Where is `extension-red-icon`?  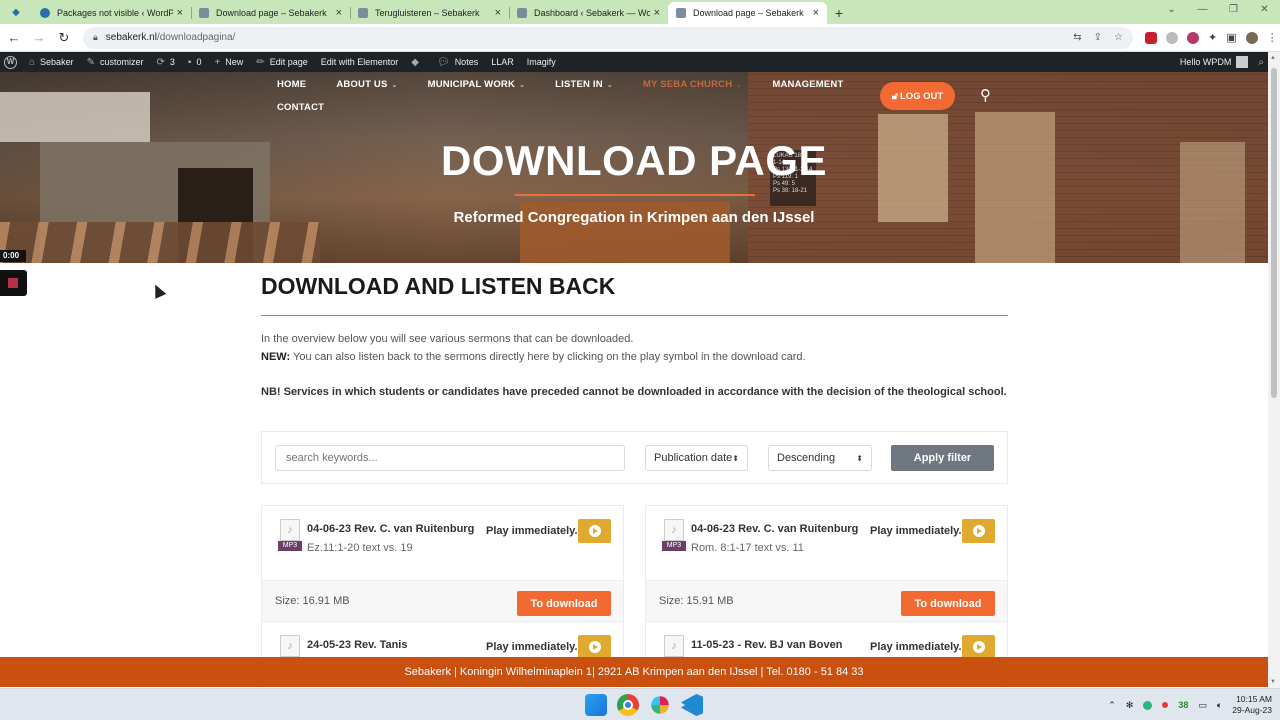 extension-red-icon is located at coordinates (1151, 37).